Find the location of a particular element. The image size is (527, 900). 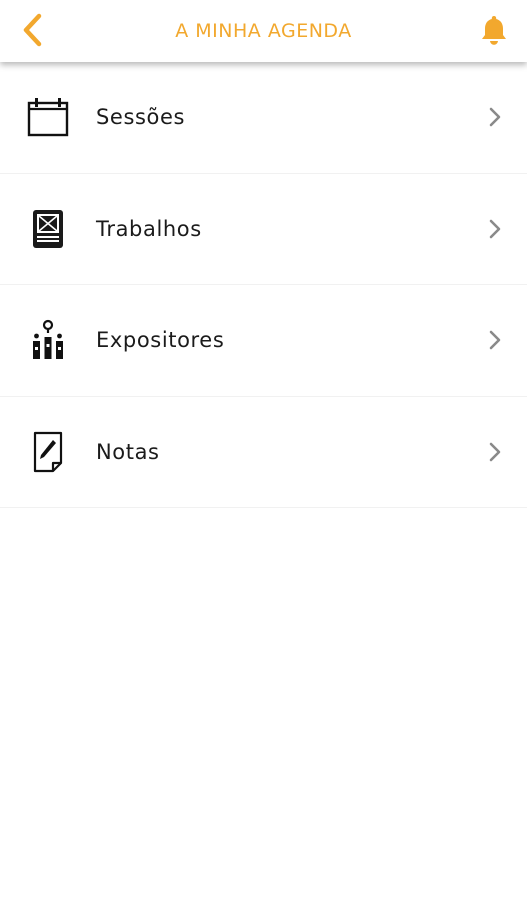

page-title: A MINHA AGENDA is located at coordinates (263, 31).